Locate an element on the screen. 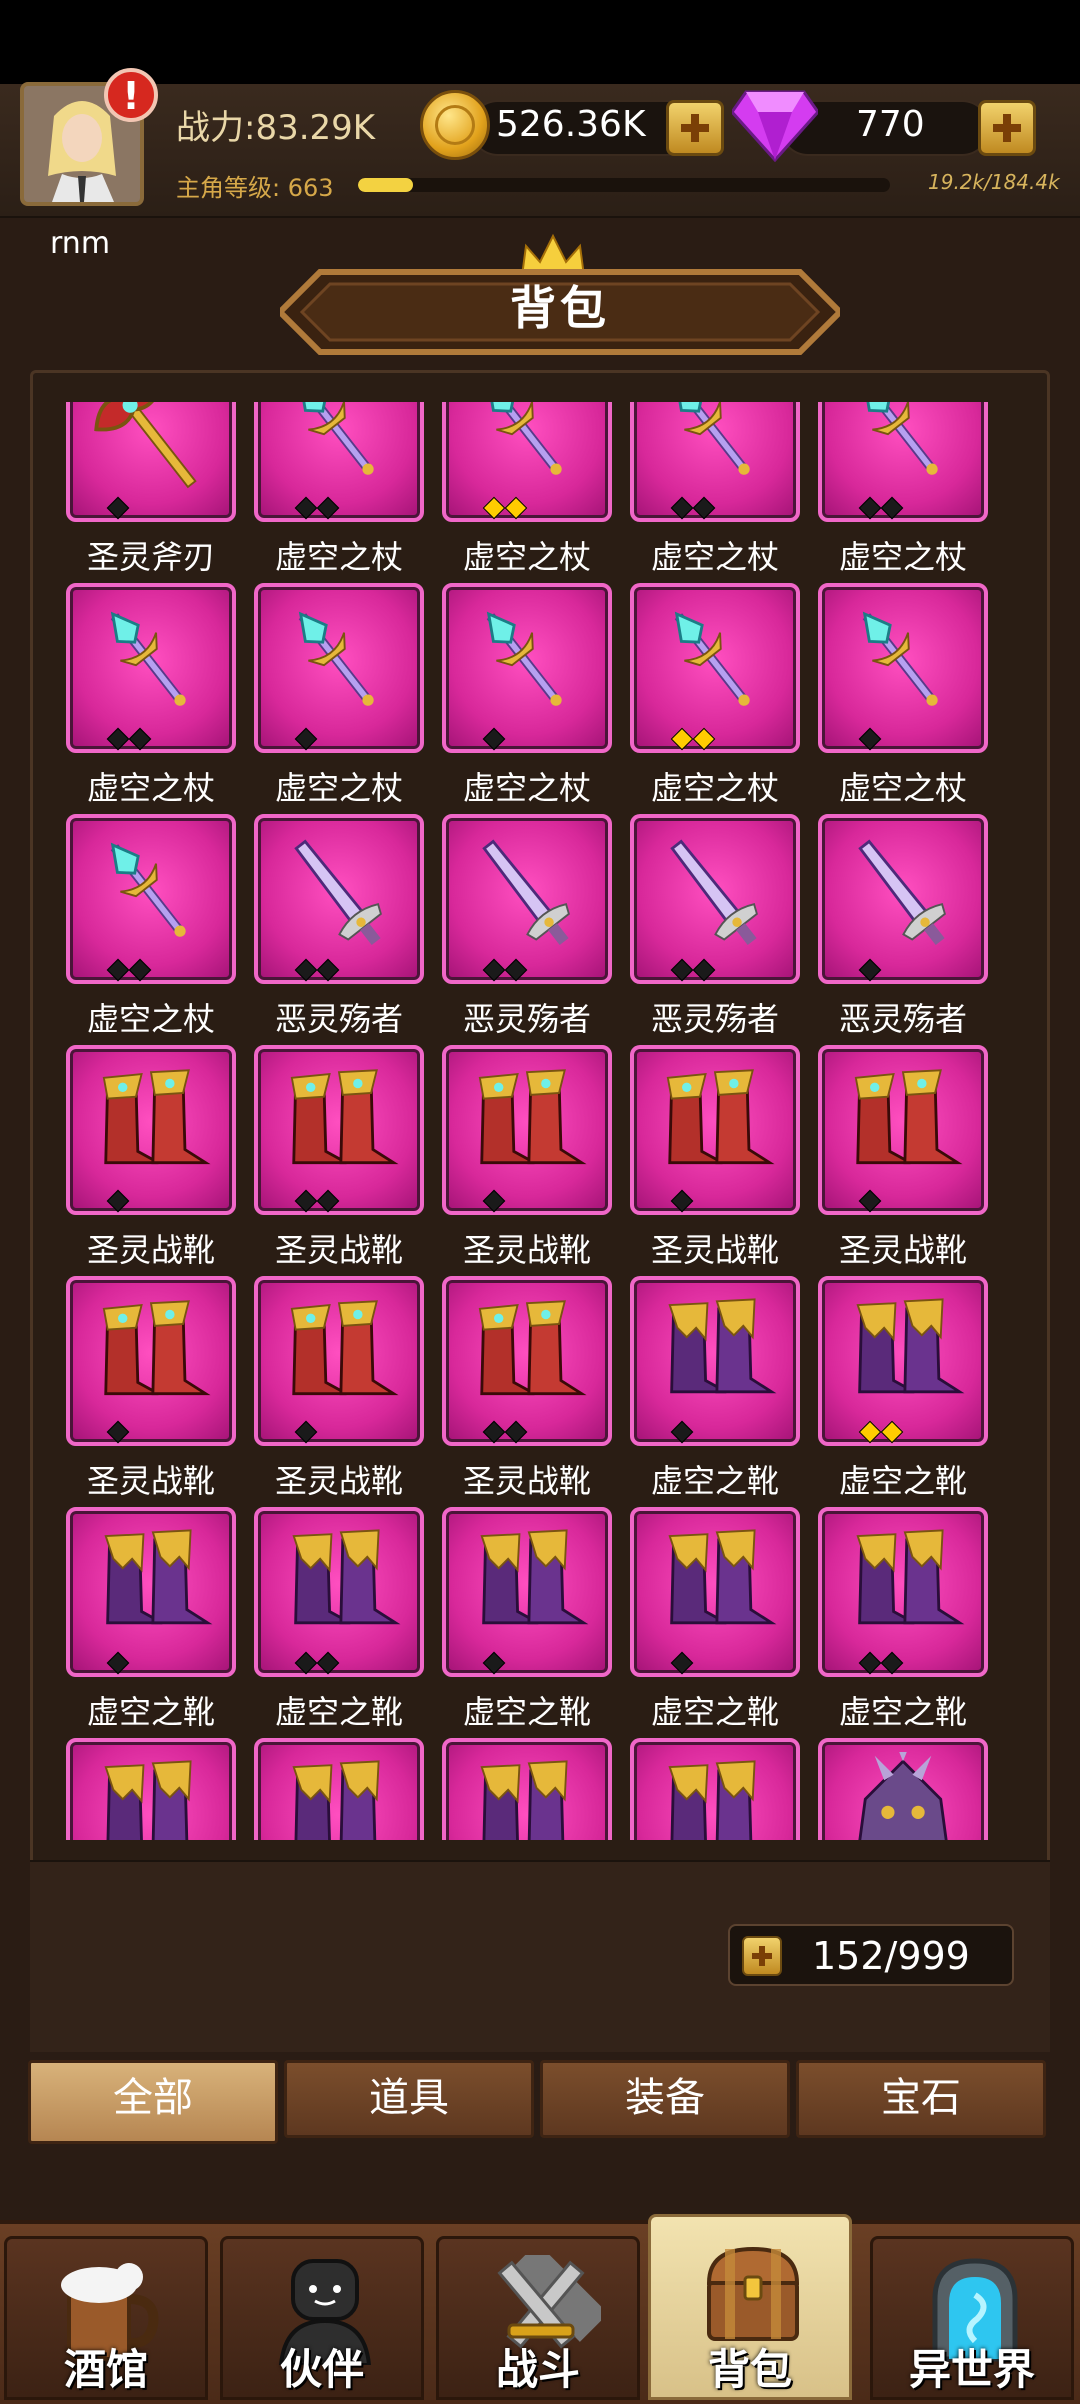 The image size is (1080, 2404). nav-partners-label: 伙伴 is located at coordinates (321, 2369).